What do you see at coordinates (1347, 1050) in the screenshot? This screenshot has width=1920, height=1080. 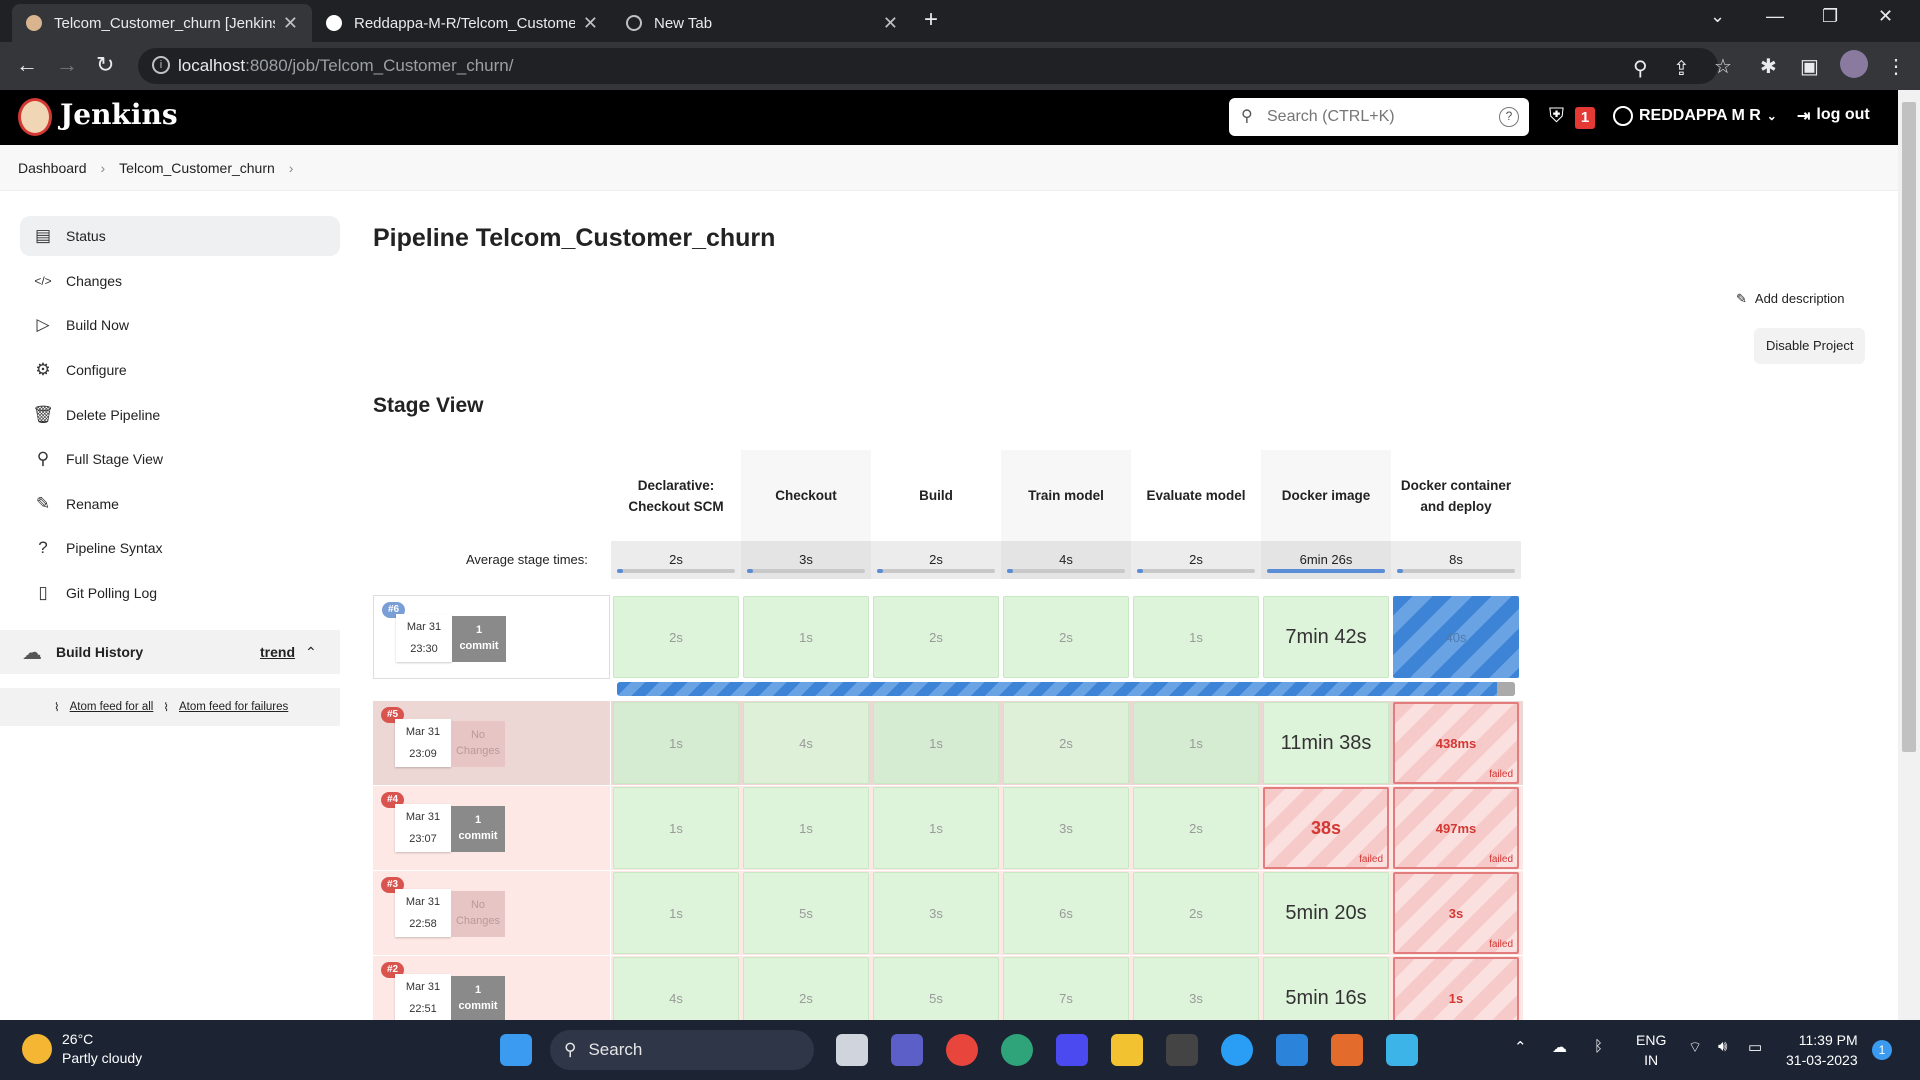 I see `git-icon` at bounding box center [1347, 1050].